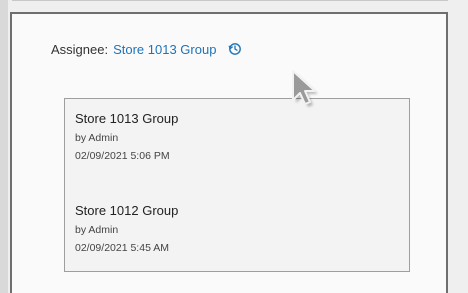  I want to click on history-icon-graphic, so click(235, 49).